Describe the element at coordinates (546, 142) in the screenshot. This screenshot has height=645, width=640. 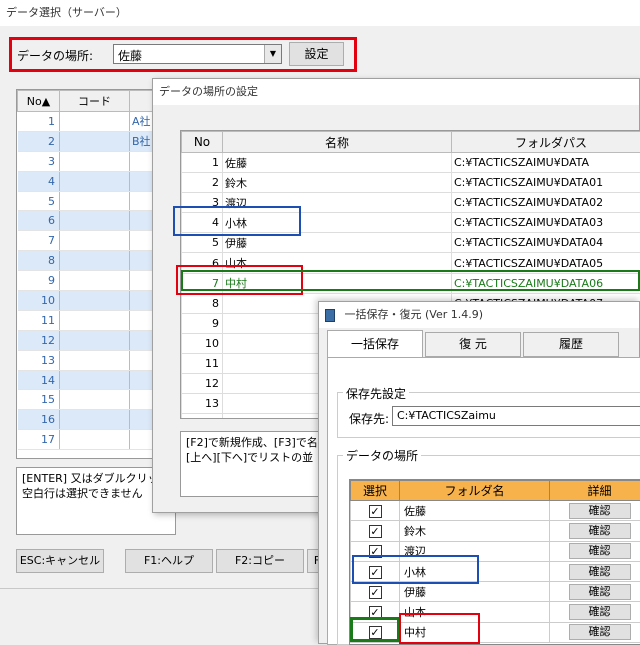
I see `loc-col-path-header: フォルダパス` at that location.